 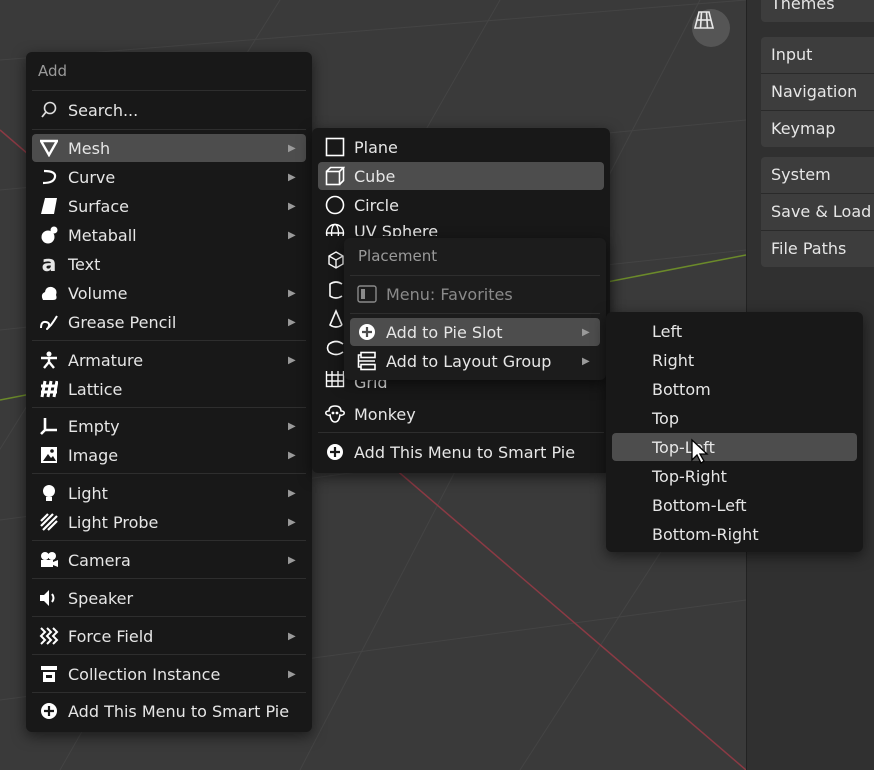 What do you see at coordinates (169, 206) in the screenshot?
I see `menu-item-surface: Surface ▶` at bounding box center [169, 206].